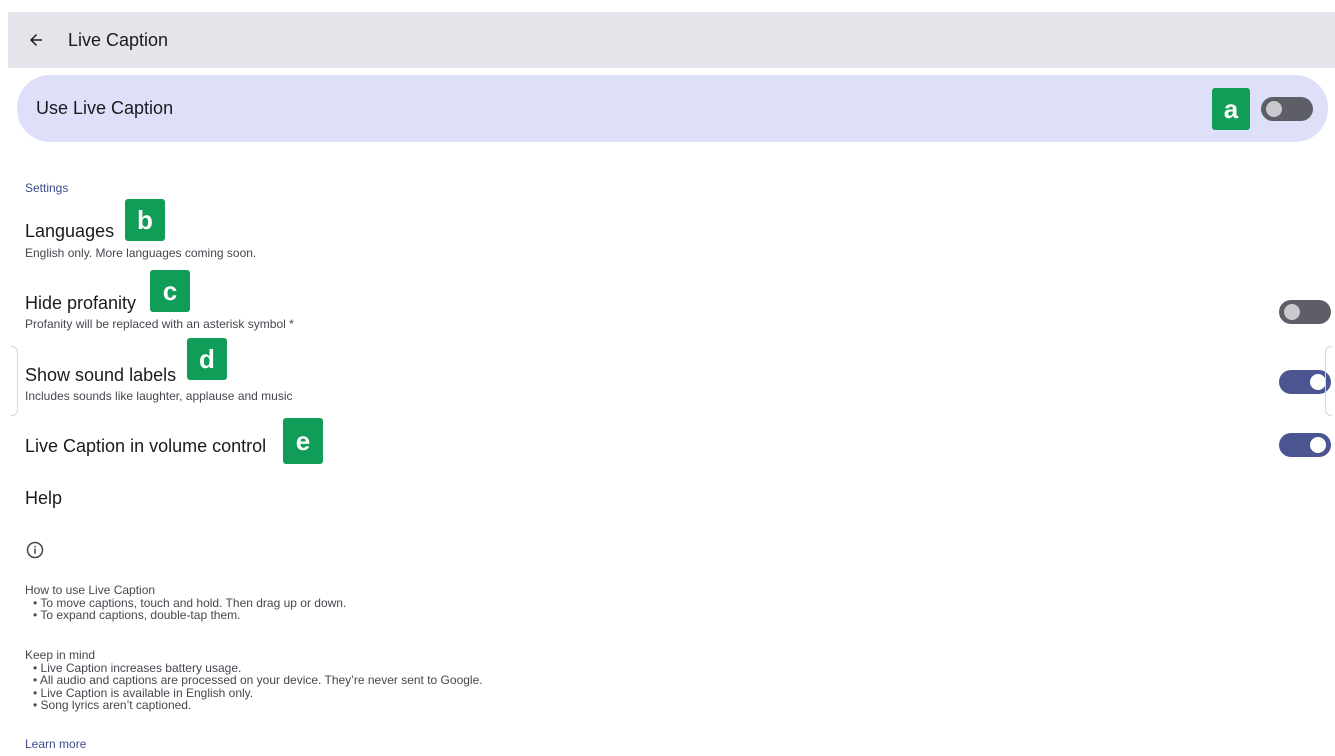 This screenshot has height=756, width=1335. Describe the element at coordinates (105, 108) in the screenshot. I see `use-live-caption-label: Use Live Caption` at that location.